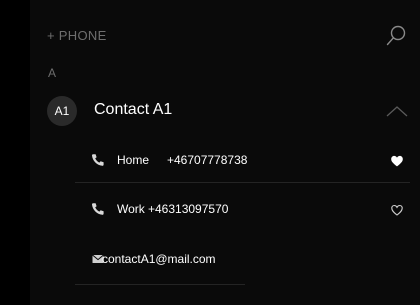 The image size is (420, 305). Describe the element at coordinates (77, 35) in the screenshot. I see `add-phone-button: + PHONE` at that location.